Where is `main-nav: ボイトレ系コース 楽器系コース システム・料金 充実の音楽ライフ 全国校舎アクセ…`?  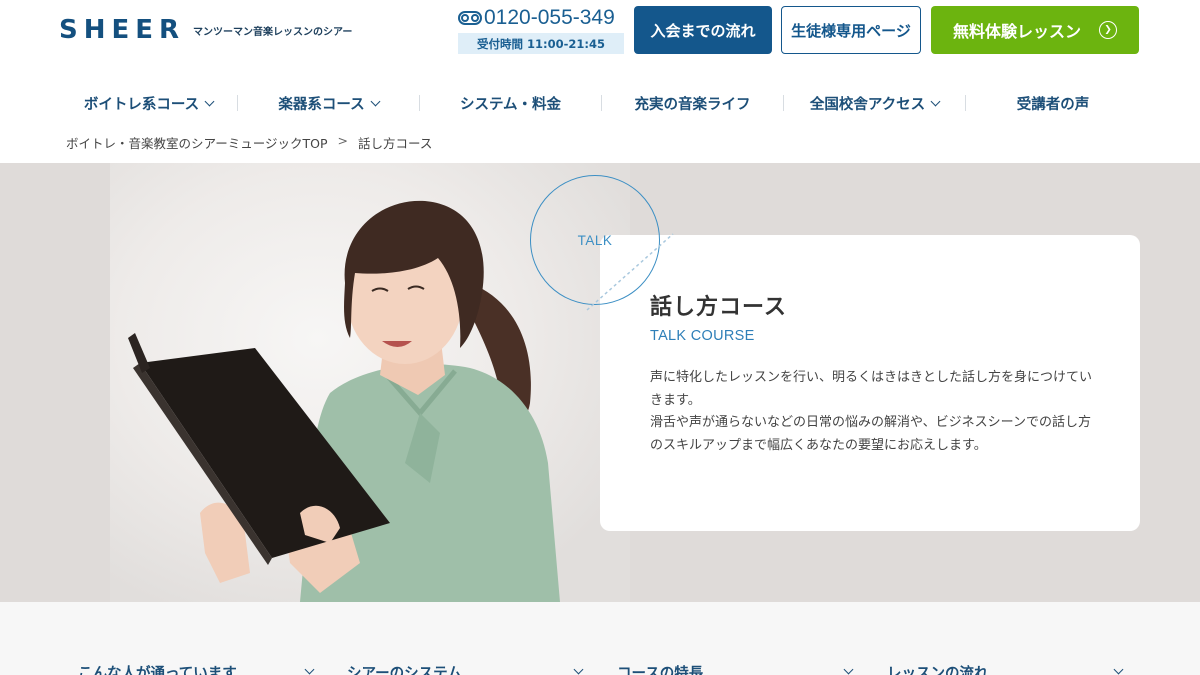
main-nav: ボイトレ系コース 楽器系コース システム・料金 充実の音楽ライフ 全国校舎アクセ… is located at coordinates (600, 103).